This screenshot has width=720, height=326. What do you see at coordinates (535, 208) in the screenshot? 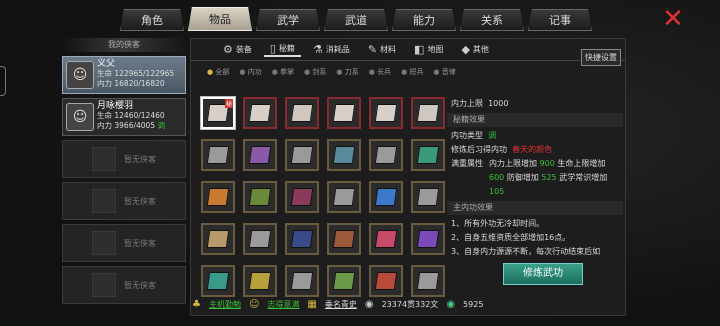
I see `section-header: 主内功效果` at bounding box center [535, 208].